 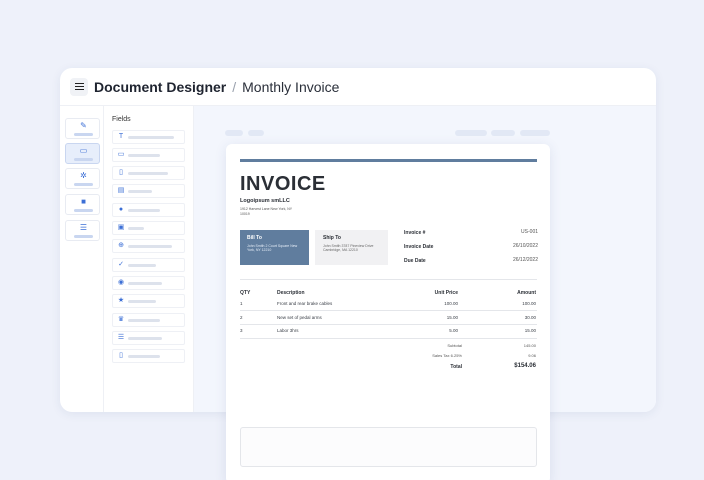 What do you see at coordinates (241, 330) in the screenshot?
I see `row-qty: 3` at bounding box center [241, 330].